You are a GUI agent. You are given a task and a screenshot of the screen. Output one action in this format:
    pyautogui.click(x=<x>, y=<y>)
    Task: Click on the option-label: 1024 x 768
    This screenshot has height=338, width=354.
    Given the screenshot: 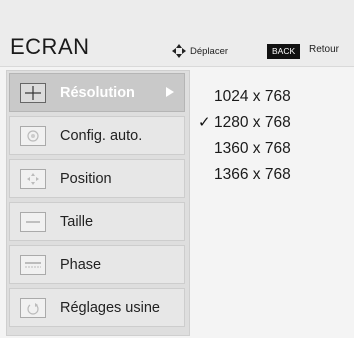 What is the action you would take?
    pyautogui.click(x=252, y=96)
    